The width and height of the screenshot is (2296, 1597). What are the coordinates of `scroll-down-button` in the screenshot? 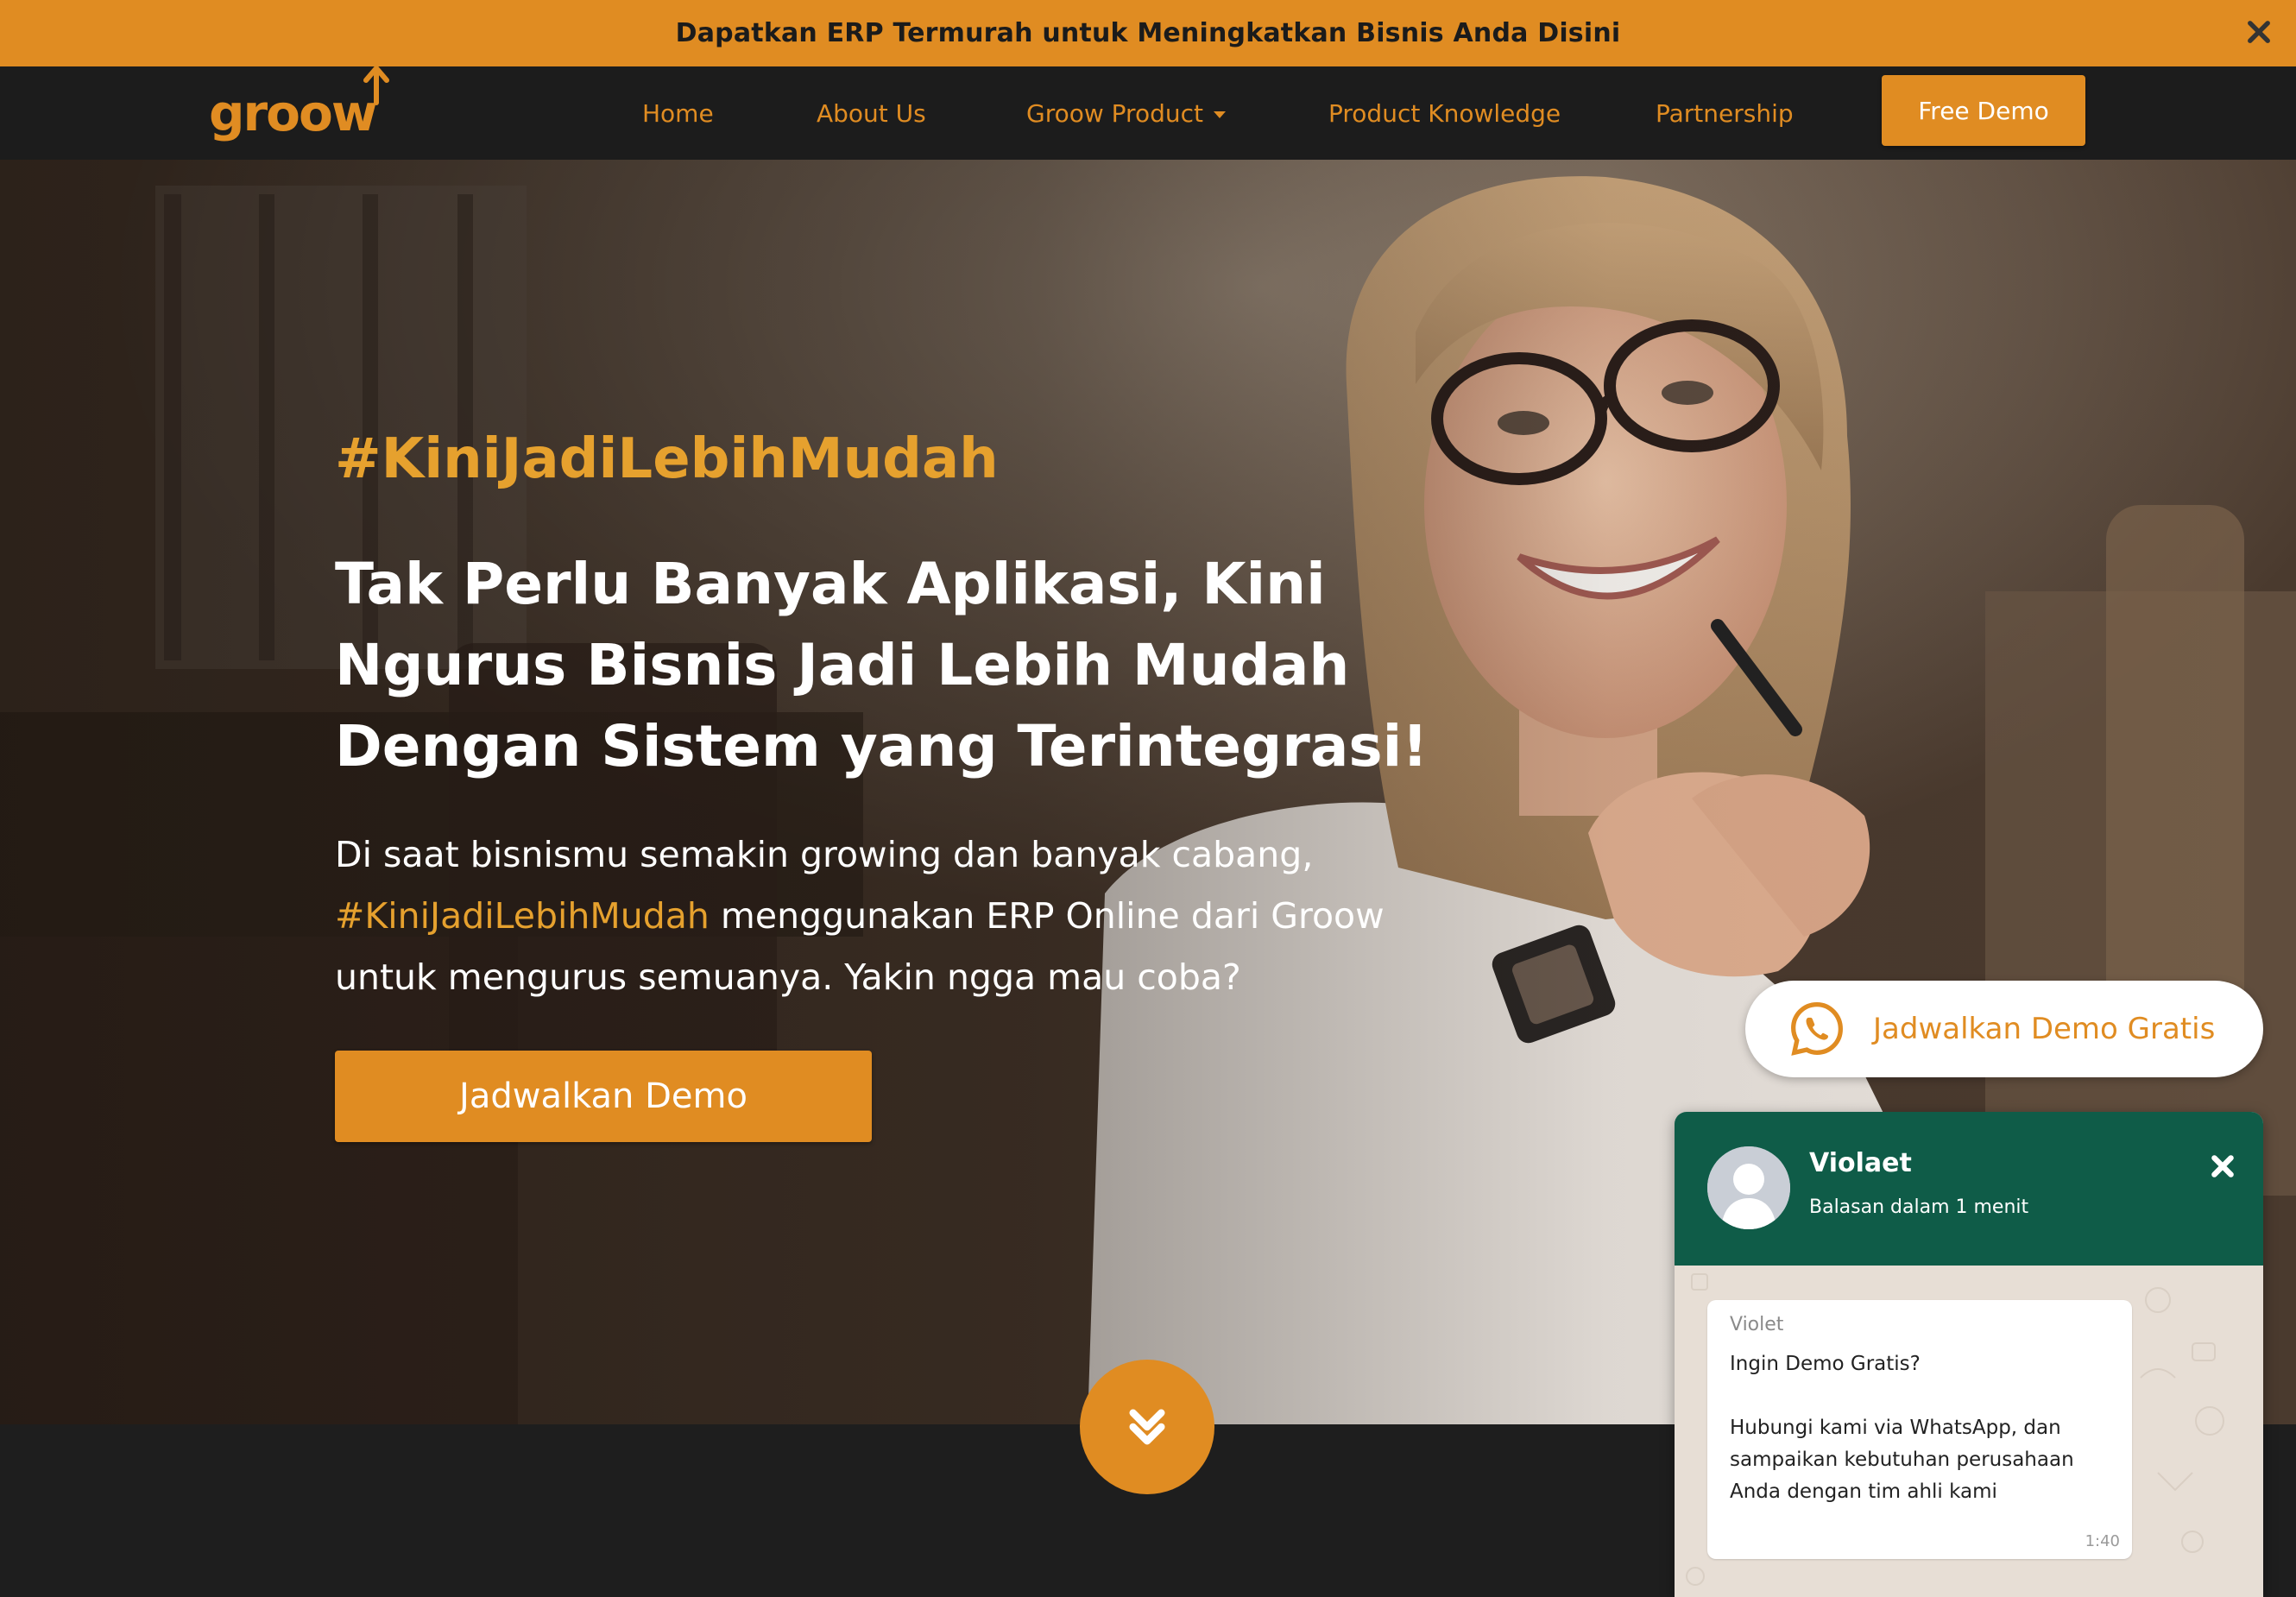 It's located at (1147, 1427).